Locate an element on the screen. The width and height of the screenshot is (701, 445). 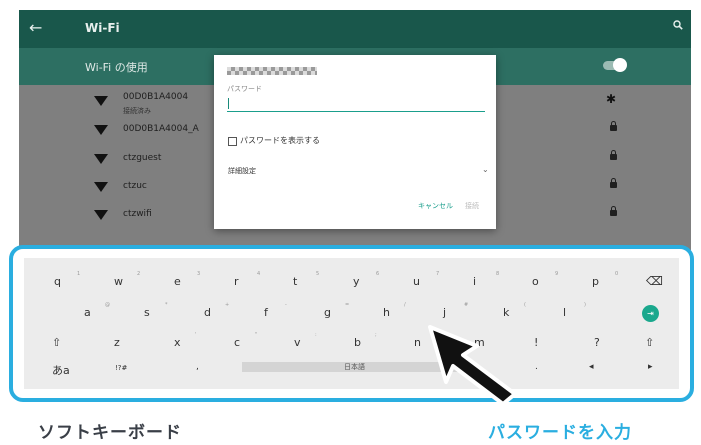
backspace-icon: ⌫ is located at coordinates (654, 281).